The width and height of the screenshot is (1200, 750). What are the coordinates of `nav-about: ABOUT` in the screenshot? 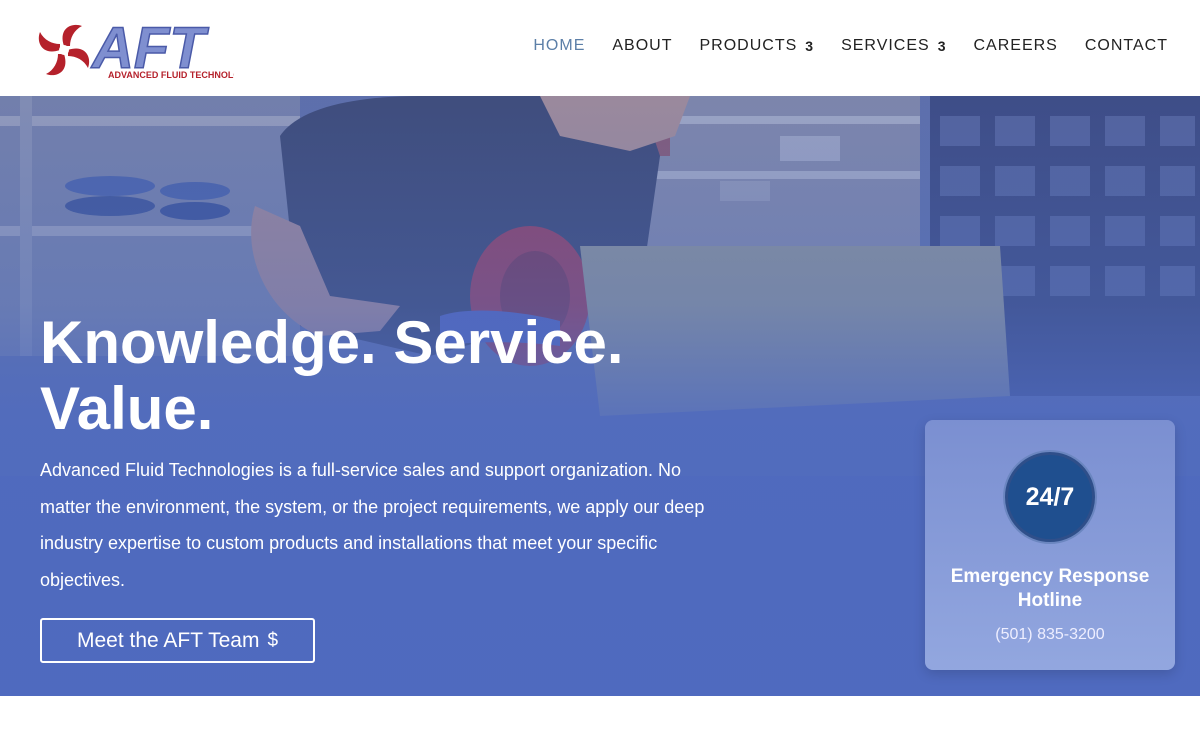 It's located at (642, 46).